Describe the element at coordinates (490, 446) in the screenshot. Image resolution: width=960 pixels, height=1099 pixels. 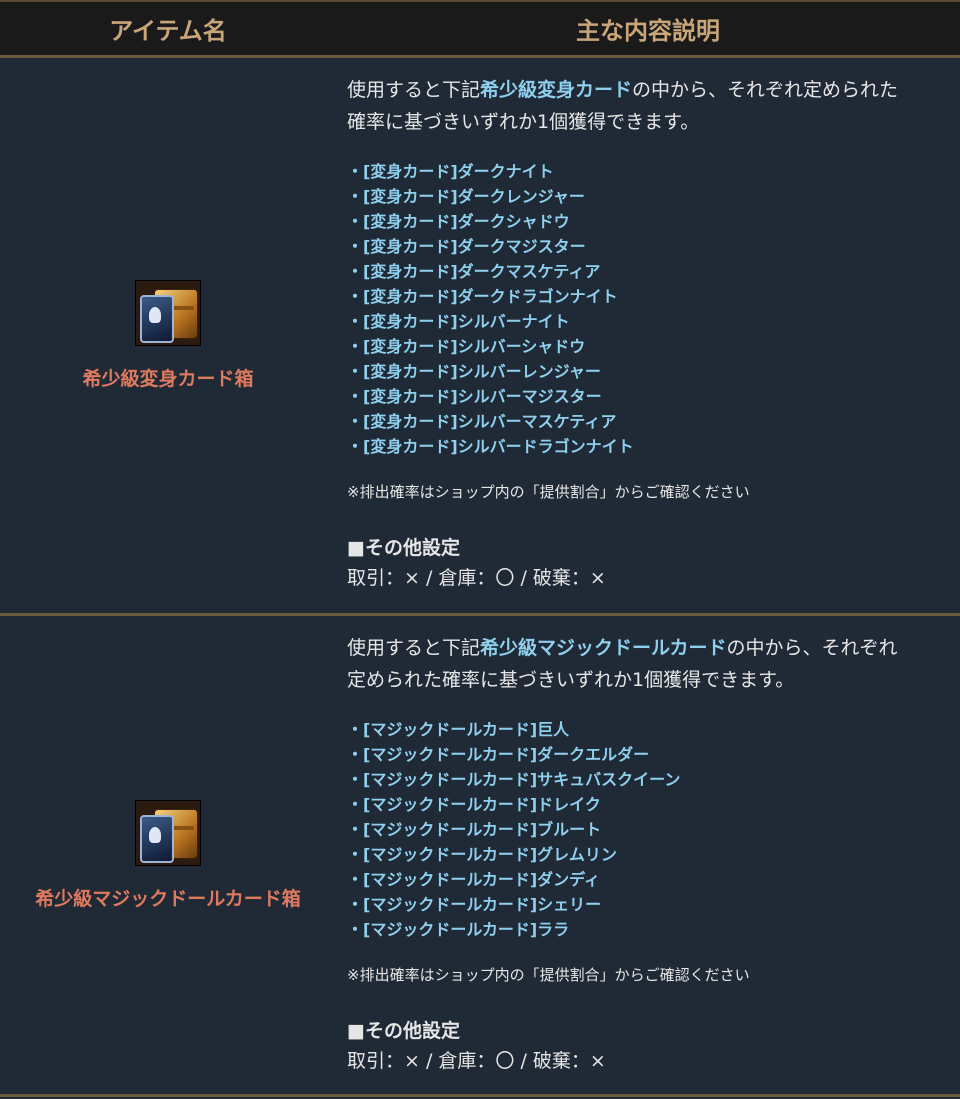
I see `list-item: ・[変身カード]シルバードラゴンナイト` at that location.